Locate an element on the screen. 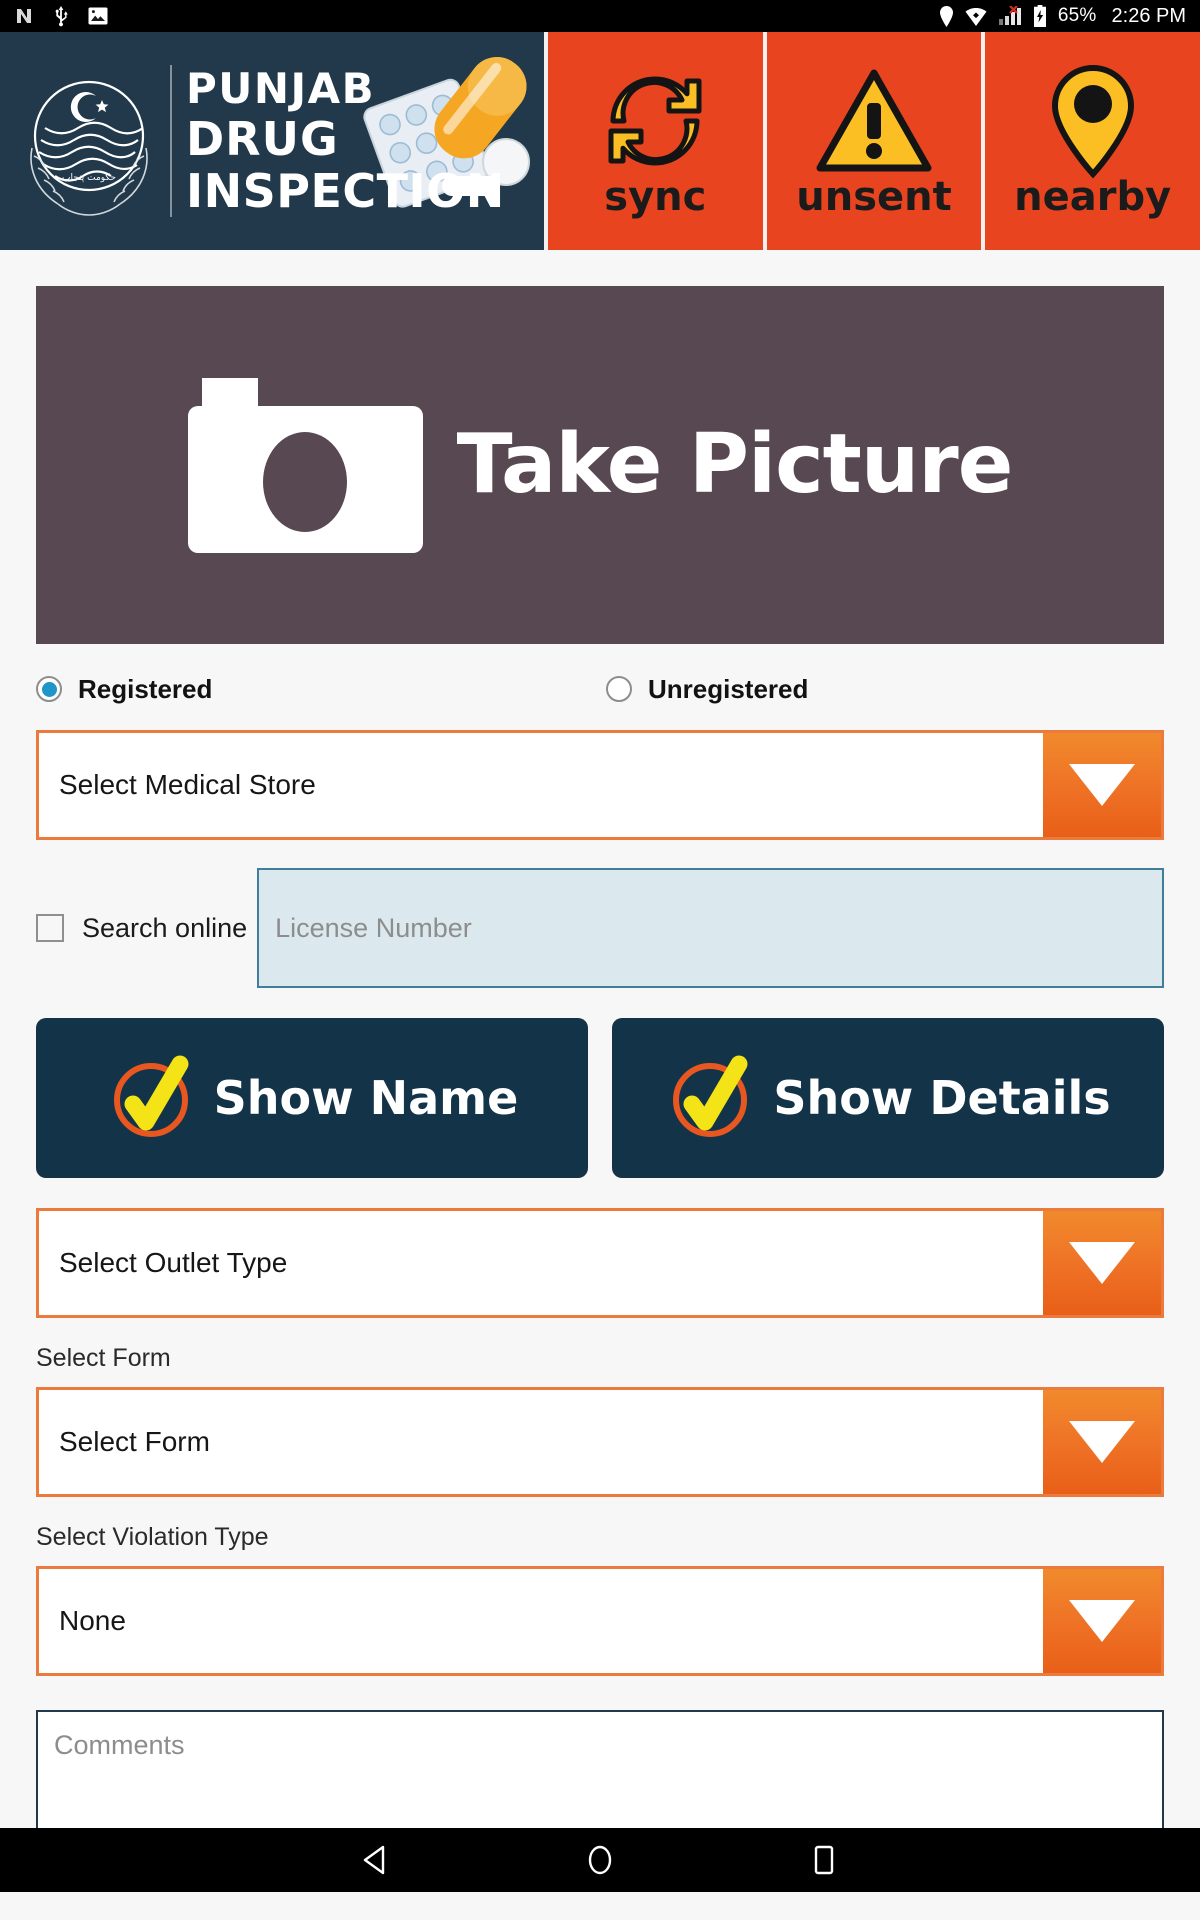  back-triangle-icon is located at coordinates (376, 1860).